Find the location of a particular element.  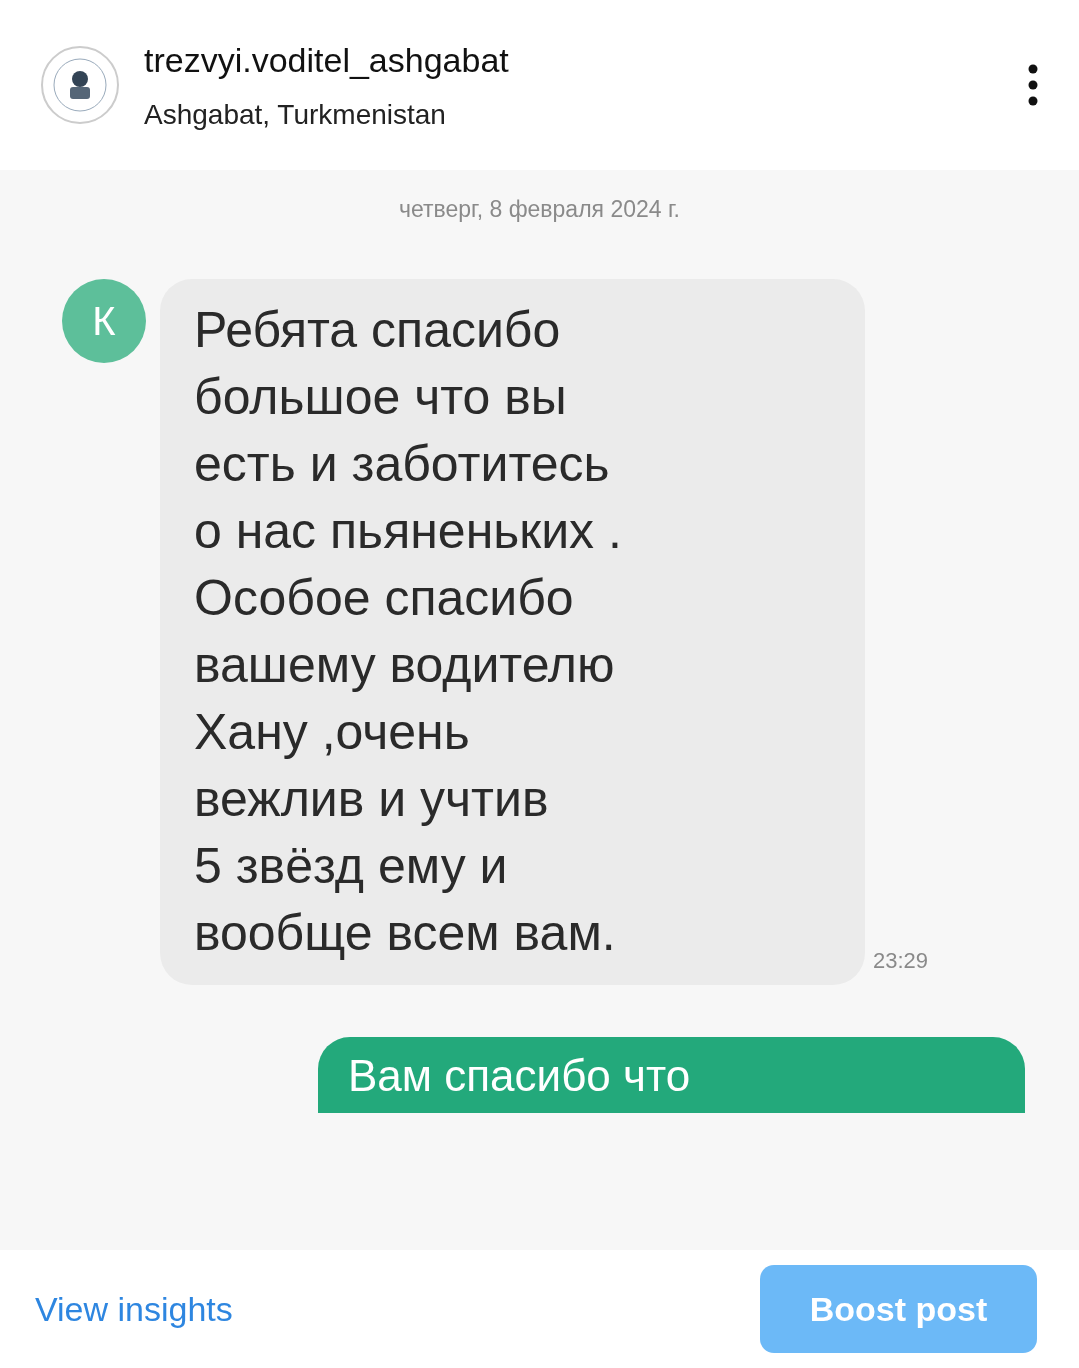

location-text: Ashgabat, Turkmenistan is located at coordinates (295, 114).